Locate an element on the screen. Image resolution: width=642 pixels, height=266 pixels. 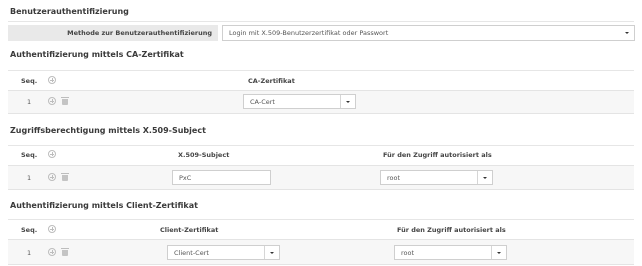
ca-section-title: Authentifizierung mittels CA-Zertifikat is located at coordinates (97, 54).